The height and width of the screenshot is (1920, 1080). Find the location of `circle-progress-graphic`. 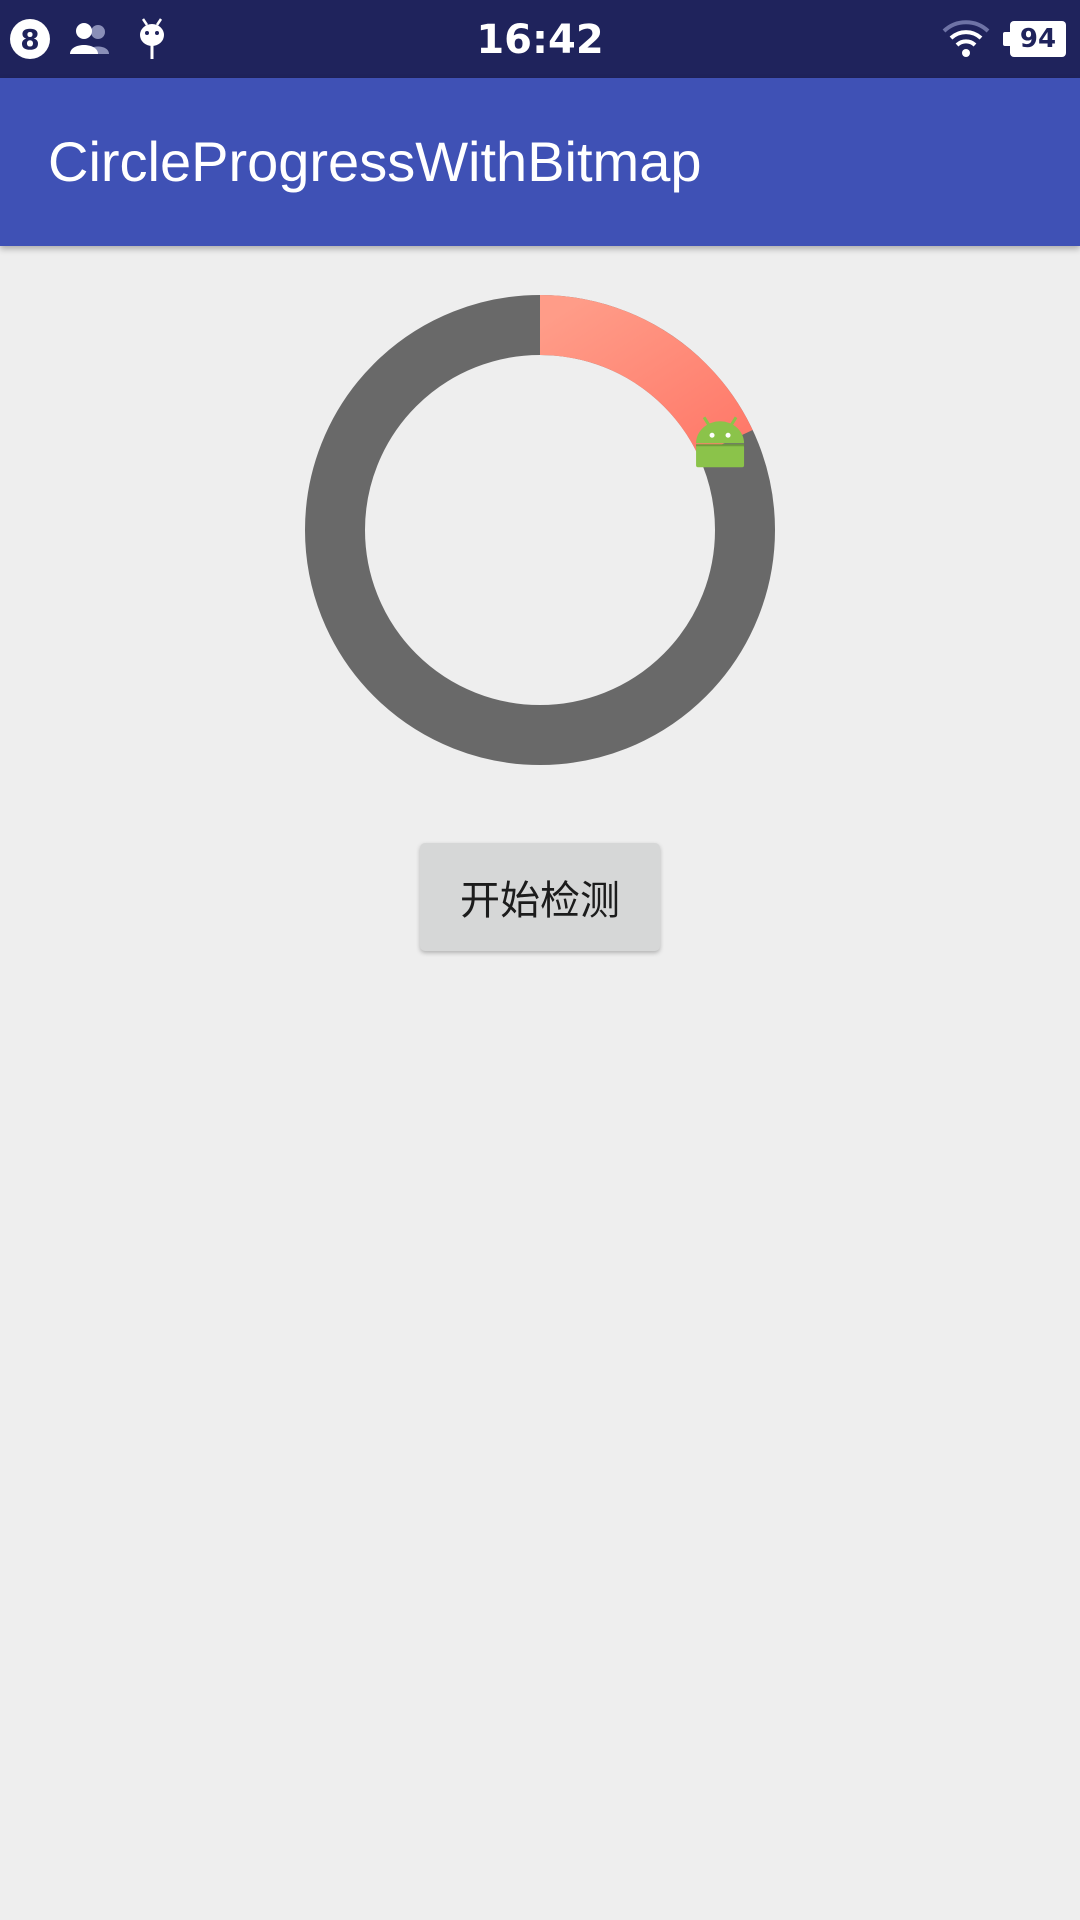

circle-progress-graphic is located at coordinates (540, 530).